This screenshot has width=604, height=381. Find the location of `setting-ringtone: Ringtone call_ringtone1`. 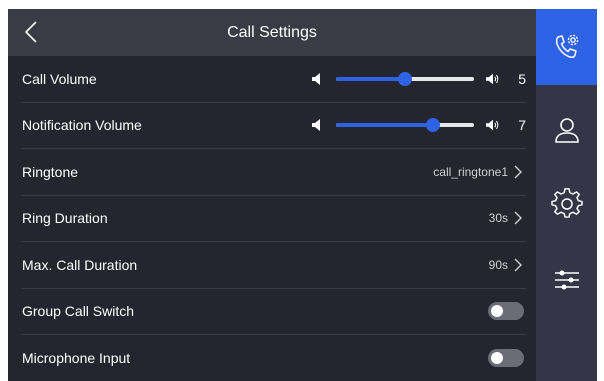

setting-ringtone: Ringtone call_ringtone1 is located at coordinates (274, 172).